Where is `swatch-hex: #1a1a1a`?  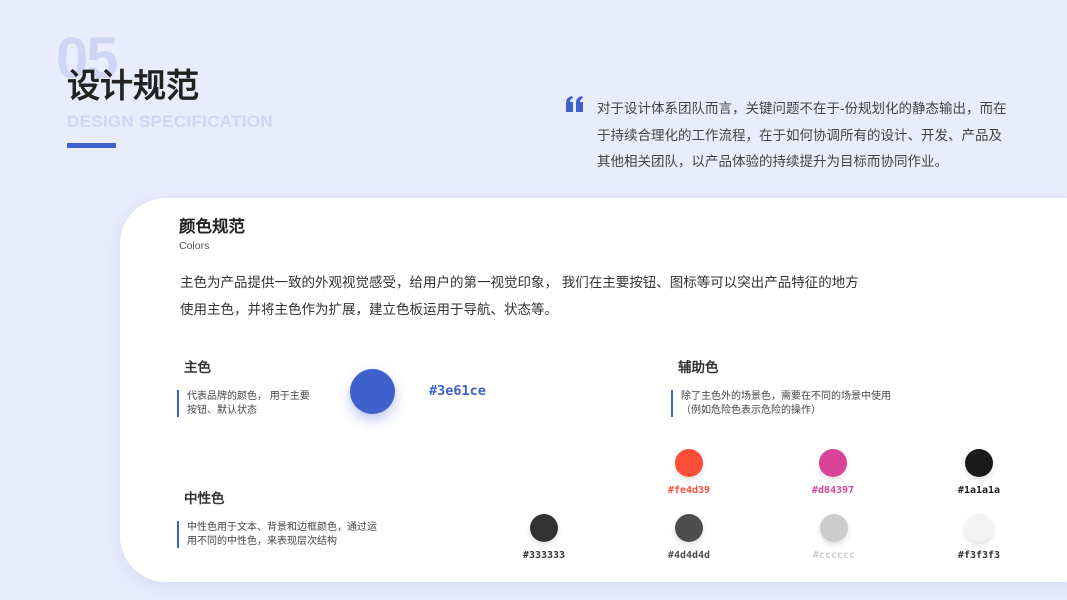 swatch-hex: #1a1a1a is located at coordinates (979, 490).